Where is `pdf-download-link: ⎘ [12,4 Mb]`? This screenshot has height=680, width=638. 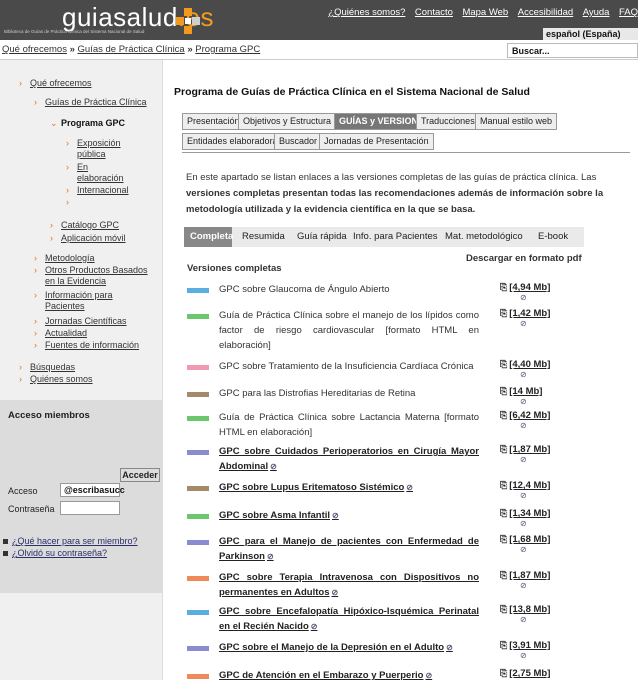 pdf-download-link: ⎘ [12,4 Mb] is located at coordinates (525, 485).